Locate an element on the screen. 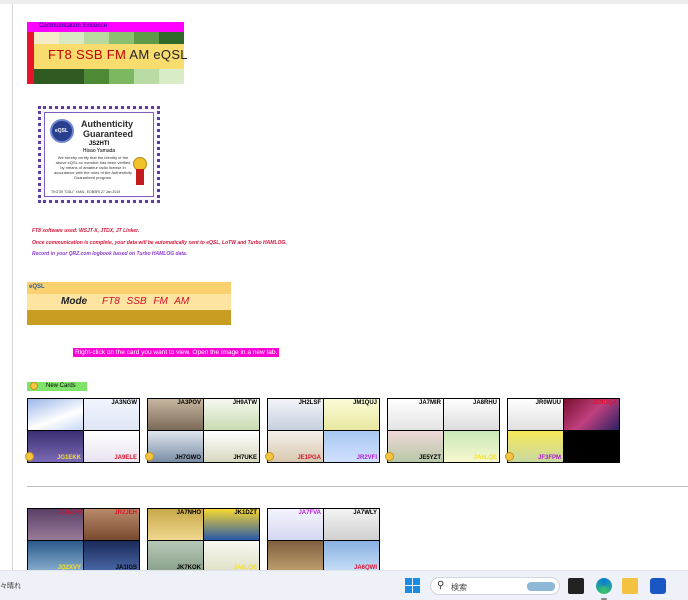 Image resolution: width=688 pixels, height=600 pixels. weather-widget: 々晴れ is located at coordinates (10, 586).